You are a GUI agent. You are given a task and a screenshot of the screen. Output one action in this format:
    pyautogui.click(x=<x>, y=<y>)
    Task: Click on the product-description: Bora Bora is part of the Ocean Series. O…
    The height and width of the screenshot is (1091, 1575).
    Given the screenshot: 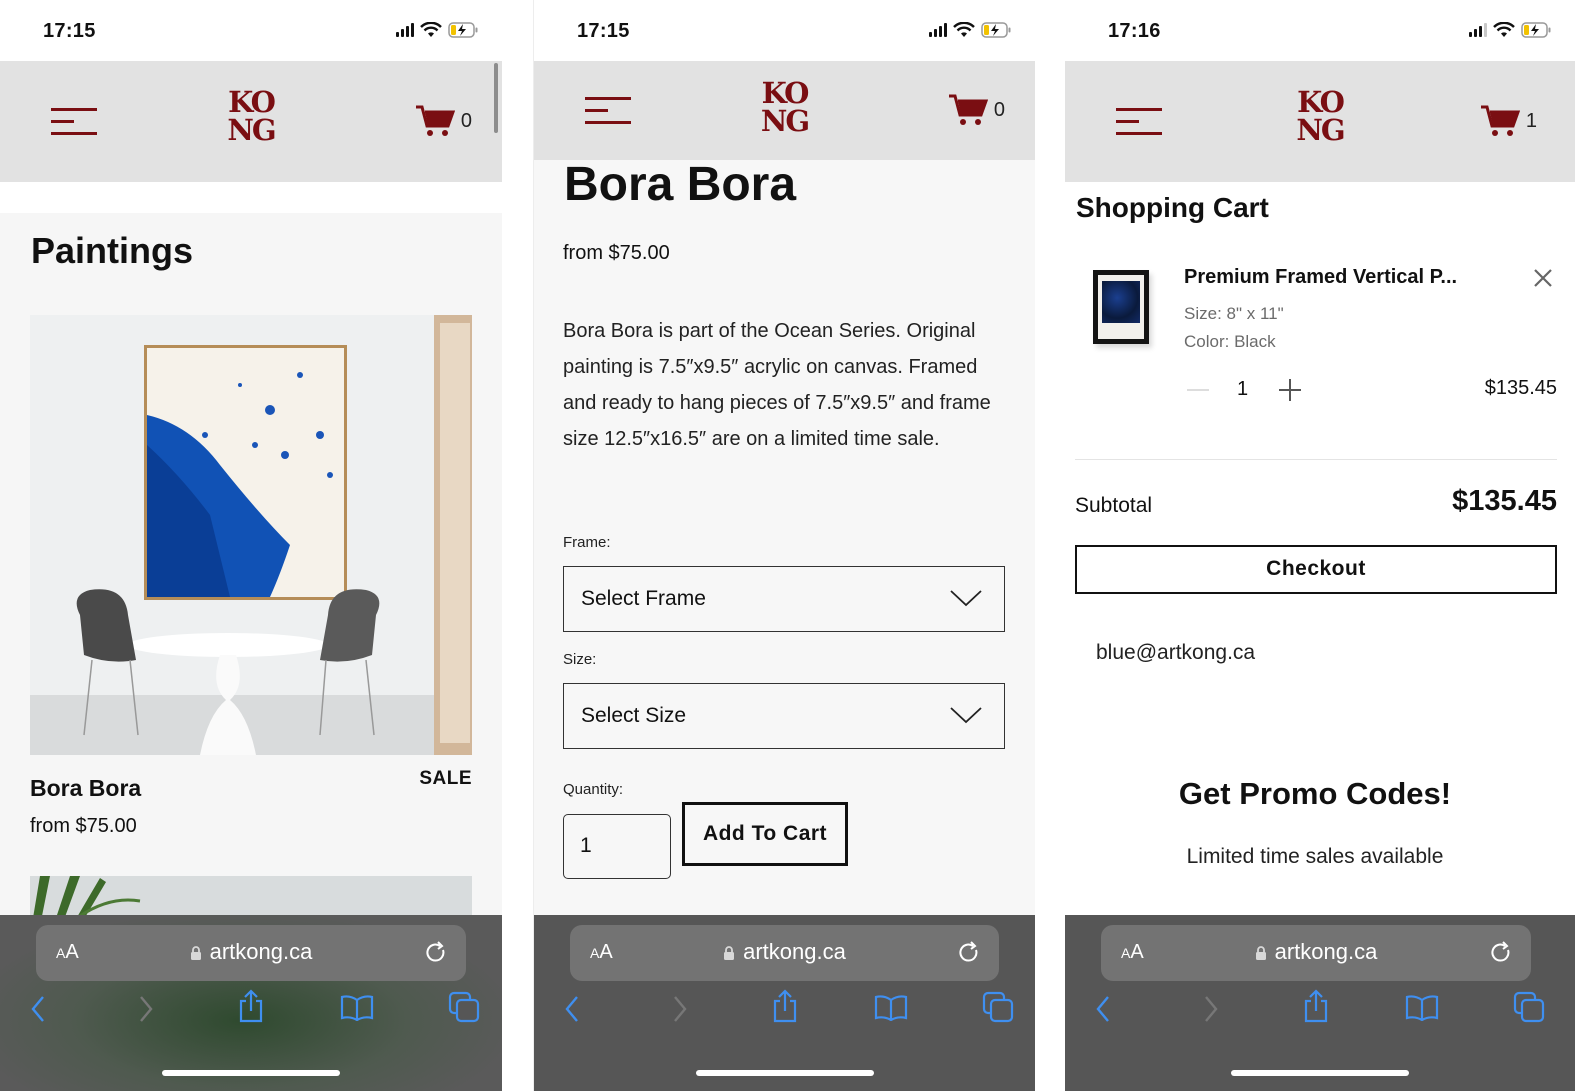 What is the action you would take?
    pyautogui.click(x=777, y=385)
    